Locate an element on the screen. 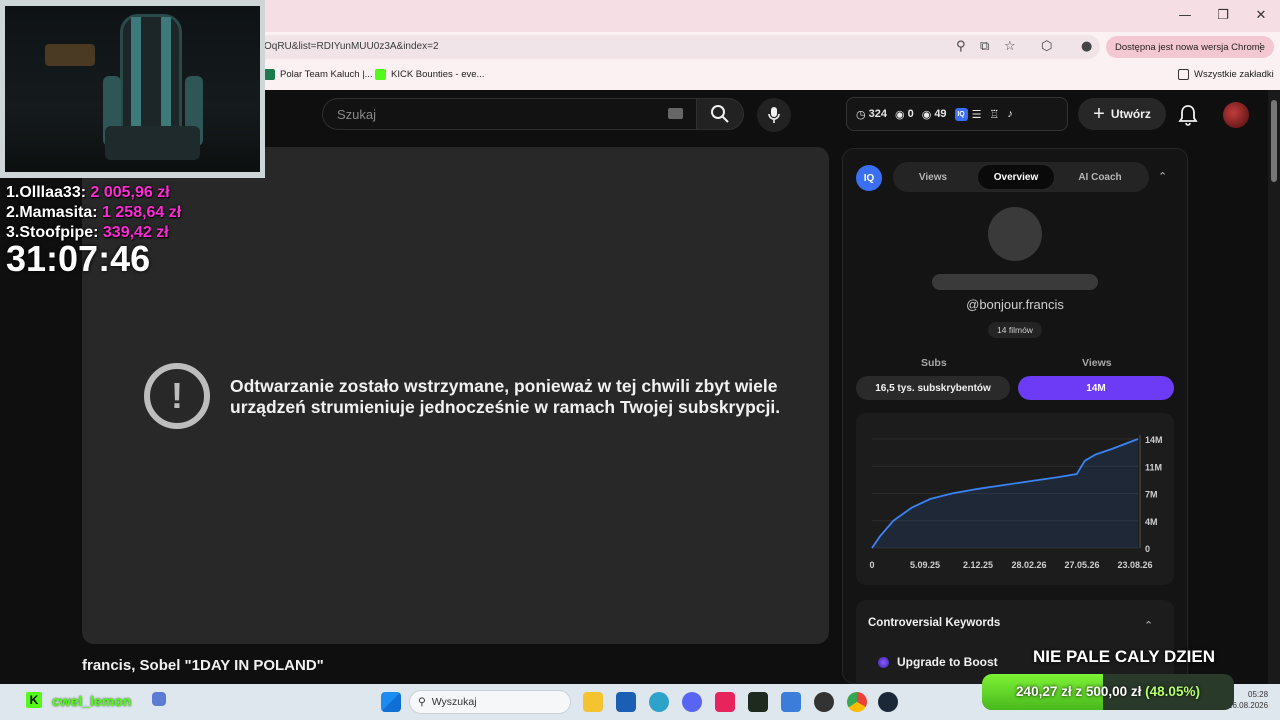 The width and height of the screenshot is (1280, 720). bell-icon is located at coordinates (1188, 115).